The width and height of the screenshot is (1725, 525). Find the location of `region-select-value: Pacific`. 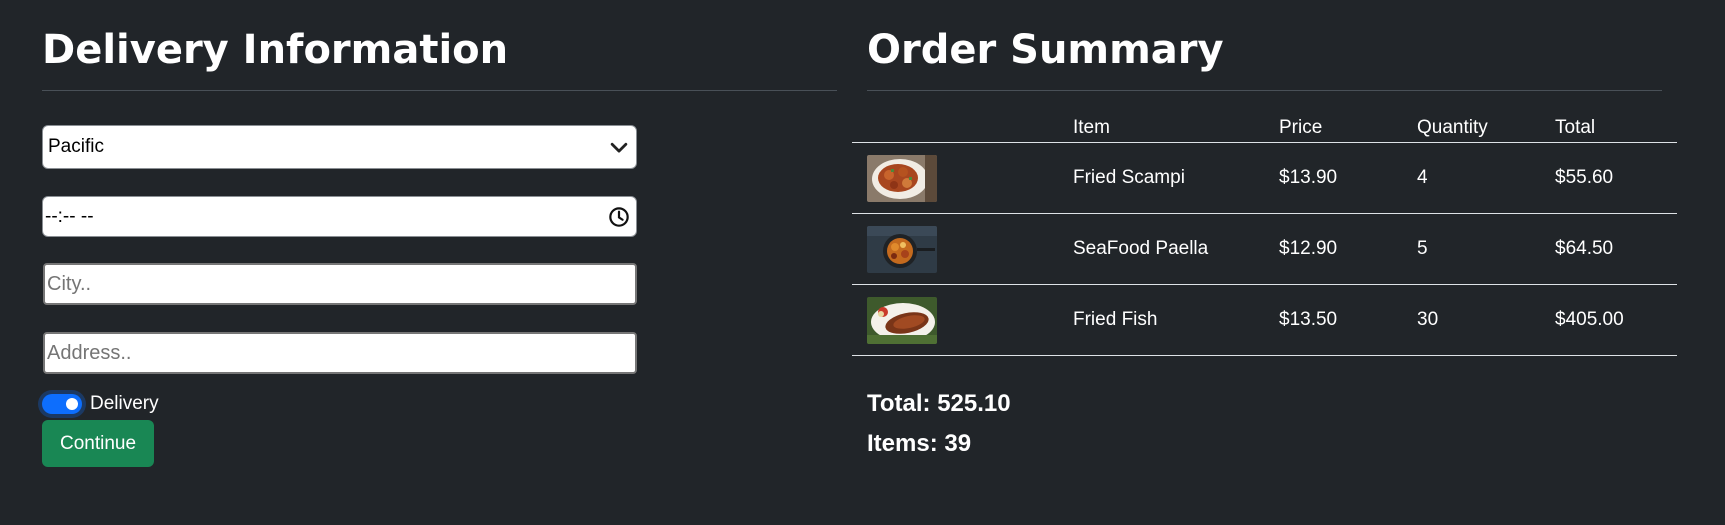

region-select-value: Pacific is located at coordinates (76, 146).